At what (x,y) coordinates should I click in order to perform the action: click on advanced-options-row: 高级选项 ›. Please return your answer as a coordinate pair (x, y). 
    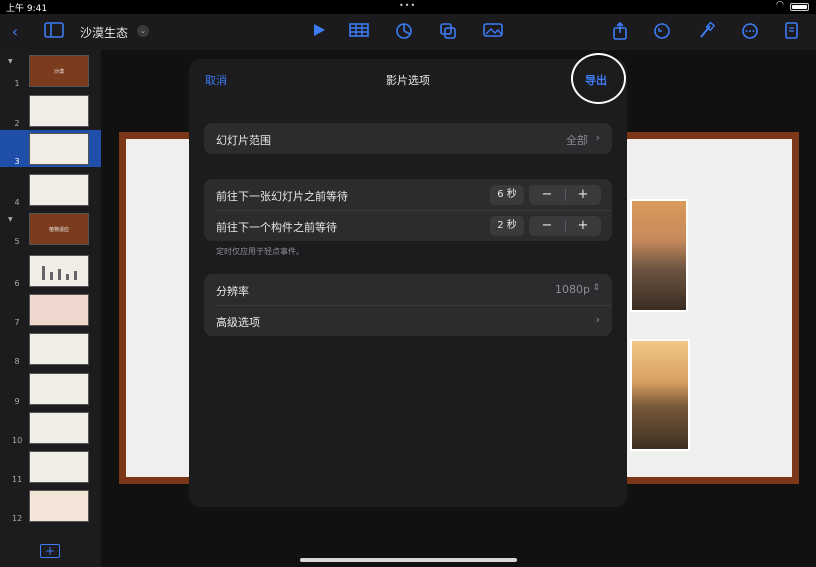
    Looking at the image, I should click on (408, 320).